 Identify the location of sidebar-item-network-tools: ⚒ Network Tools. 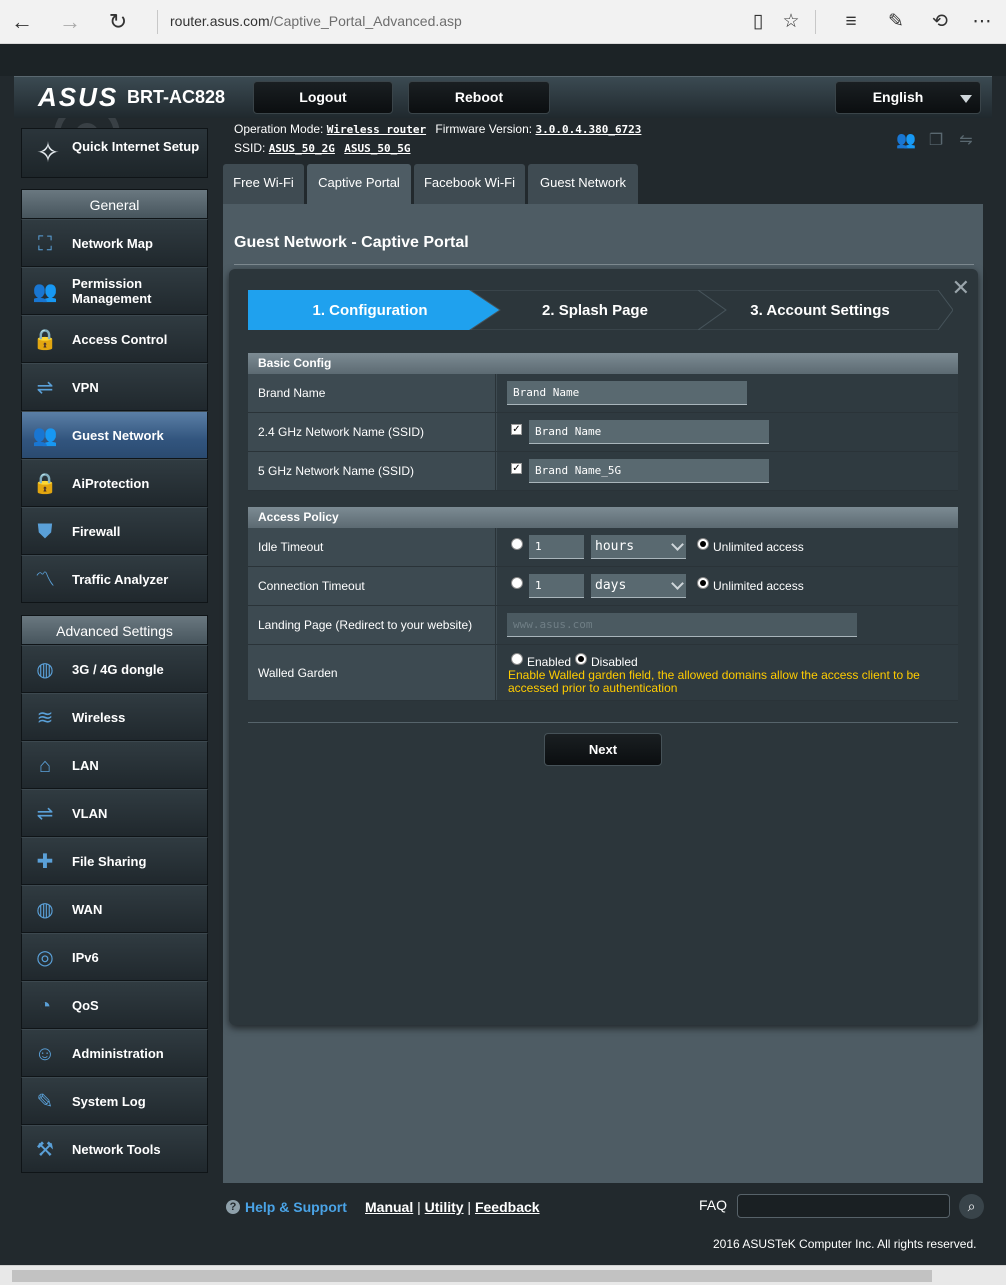
(114, 1149).